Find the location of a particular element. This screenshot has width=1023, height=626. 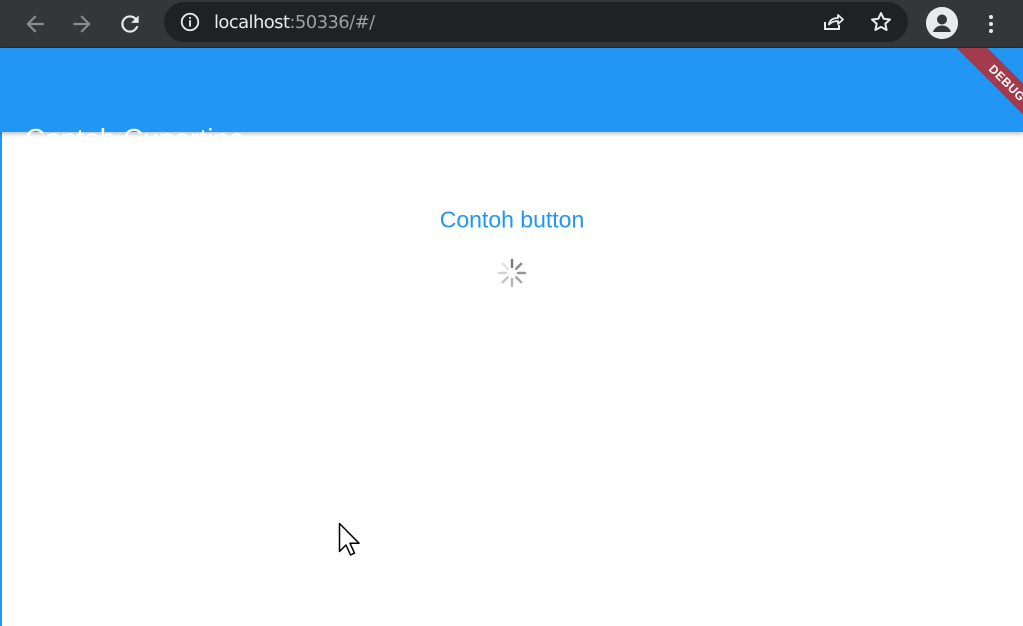

share-icon is located at coordinates (833, 22).